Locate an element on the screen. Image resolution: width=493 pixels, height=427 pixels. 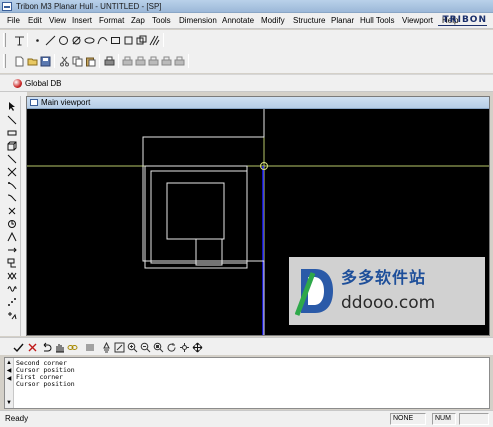
copy-shape-icon is located at coordinates (141, 40).